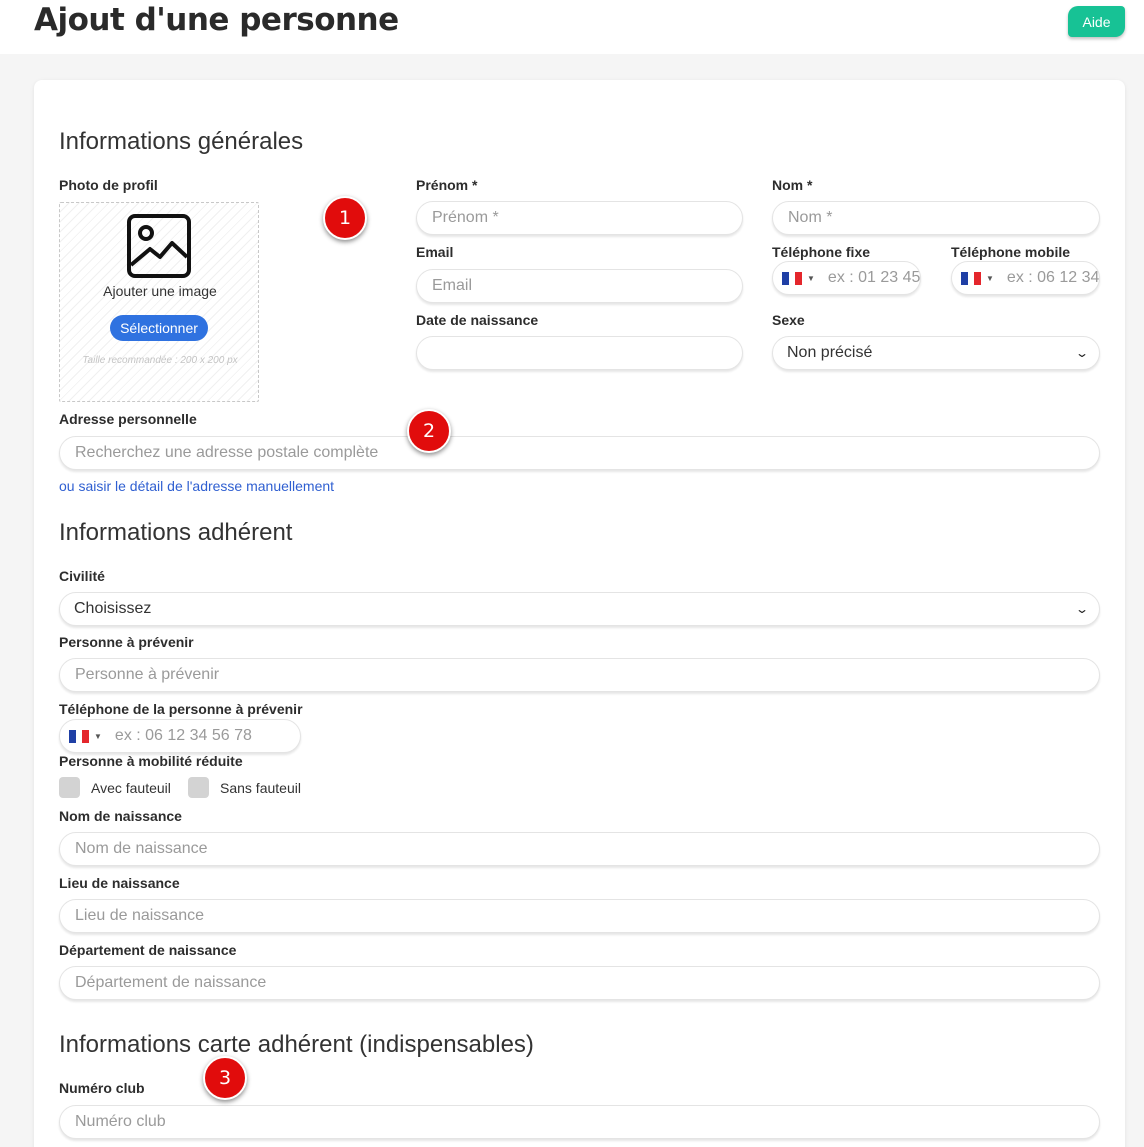  I want to click on with-wheelchair-checkbox, so click(69, 787).